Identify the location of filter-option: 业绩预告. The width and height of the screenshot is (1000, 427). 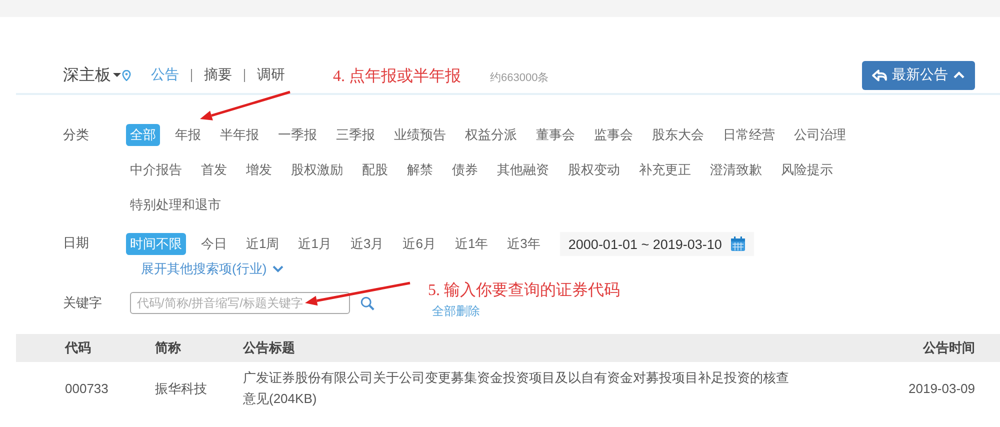
(420, 135).